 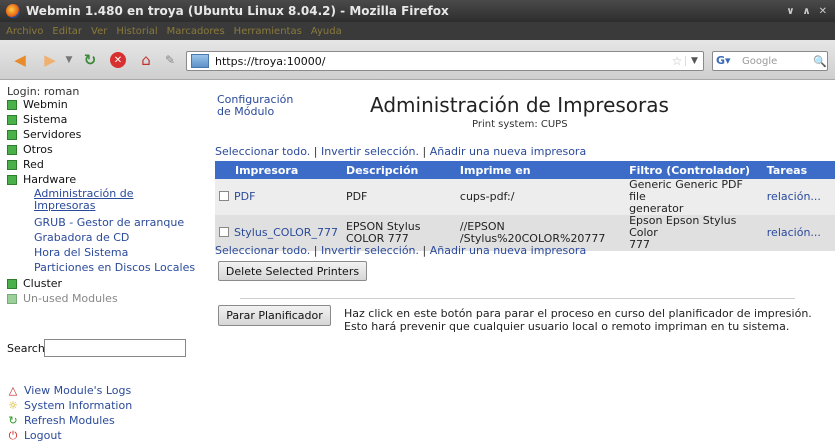 I want to click on search-label: Search:, so click(x=28, y=348).